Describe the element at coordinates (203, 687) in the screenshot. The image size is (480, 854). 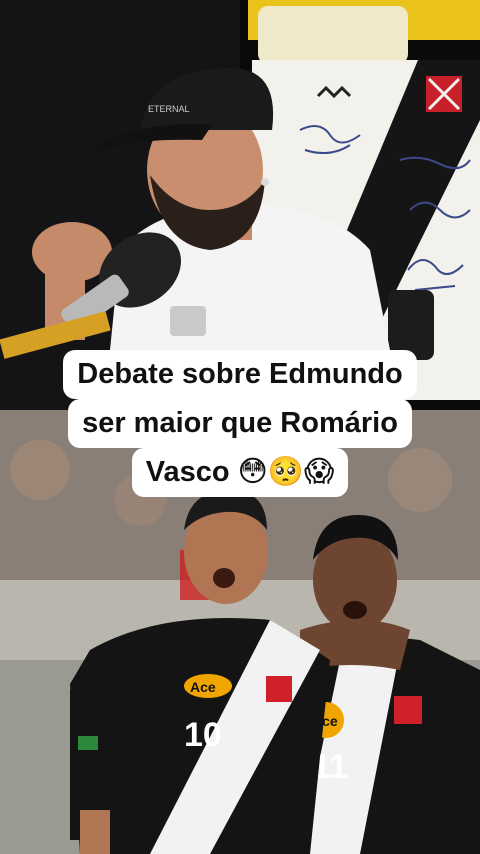
I see `sponsor-text-left: Ace` at that location.